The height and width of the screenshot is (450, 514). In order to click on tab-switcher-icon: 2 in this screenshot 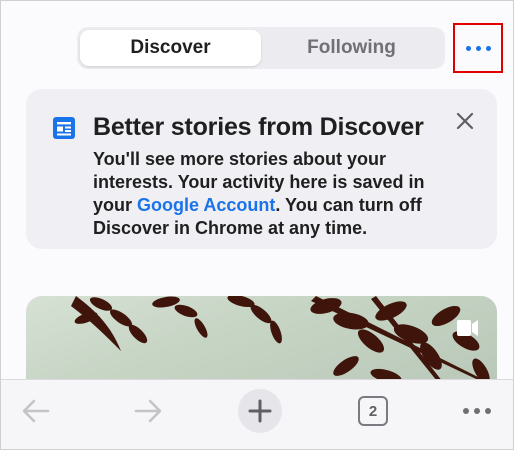, I will do `click(373, 411)`.